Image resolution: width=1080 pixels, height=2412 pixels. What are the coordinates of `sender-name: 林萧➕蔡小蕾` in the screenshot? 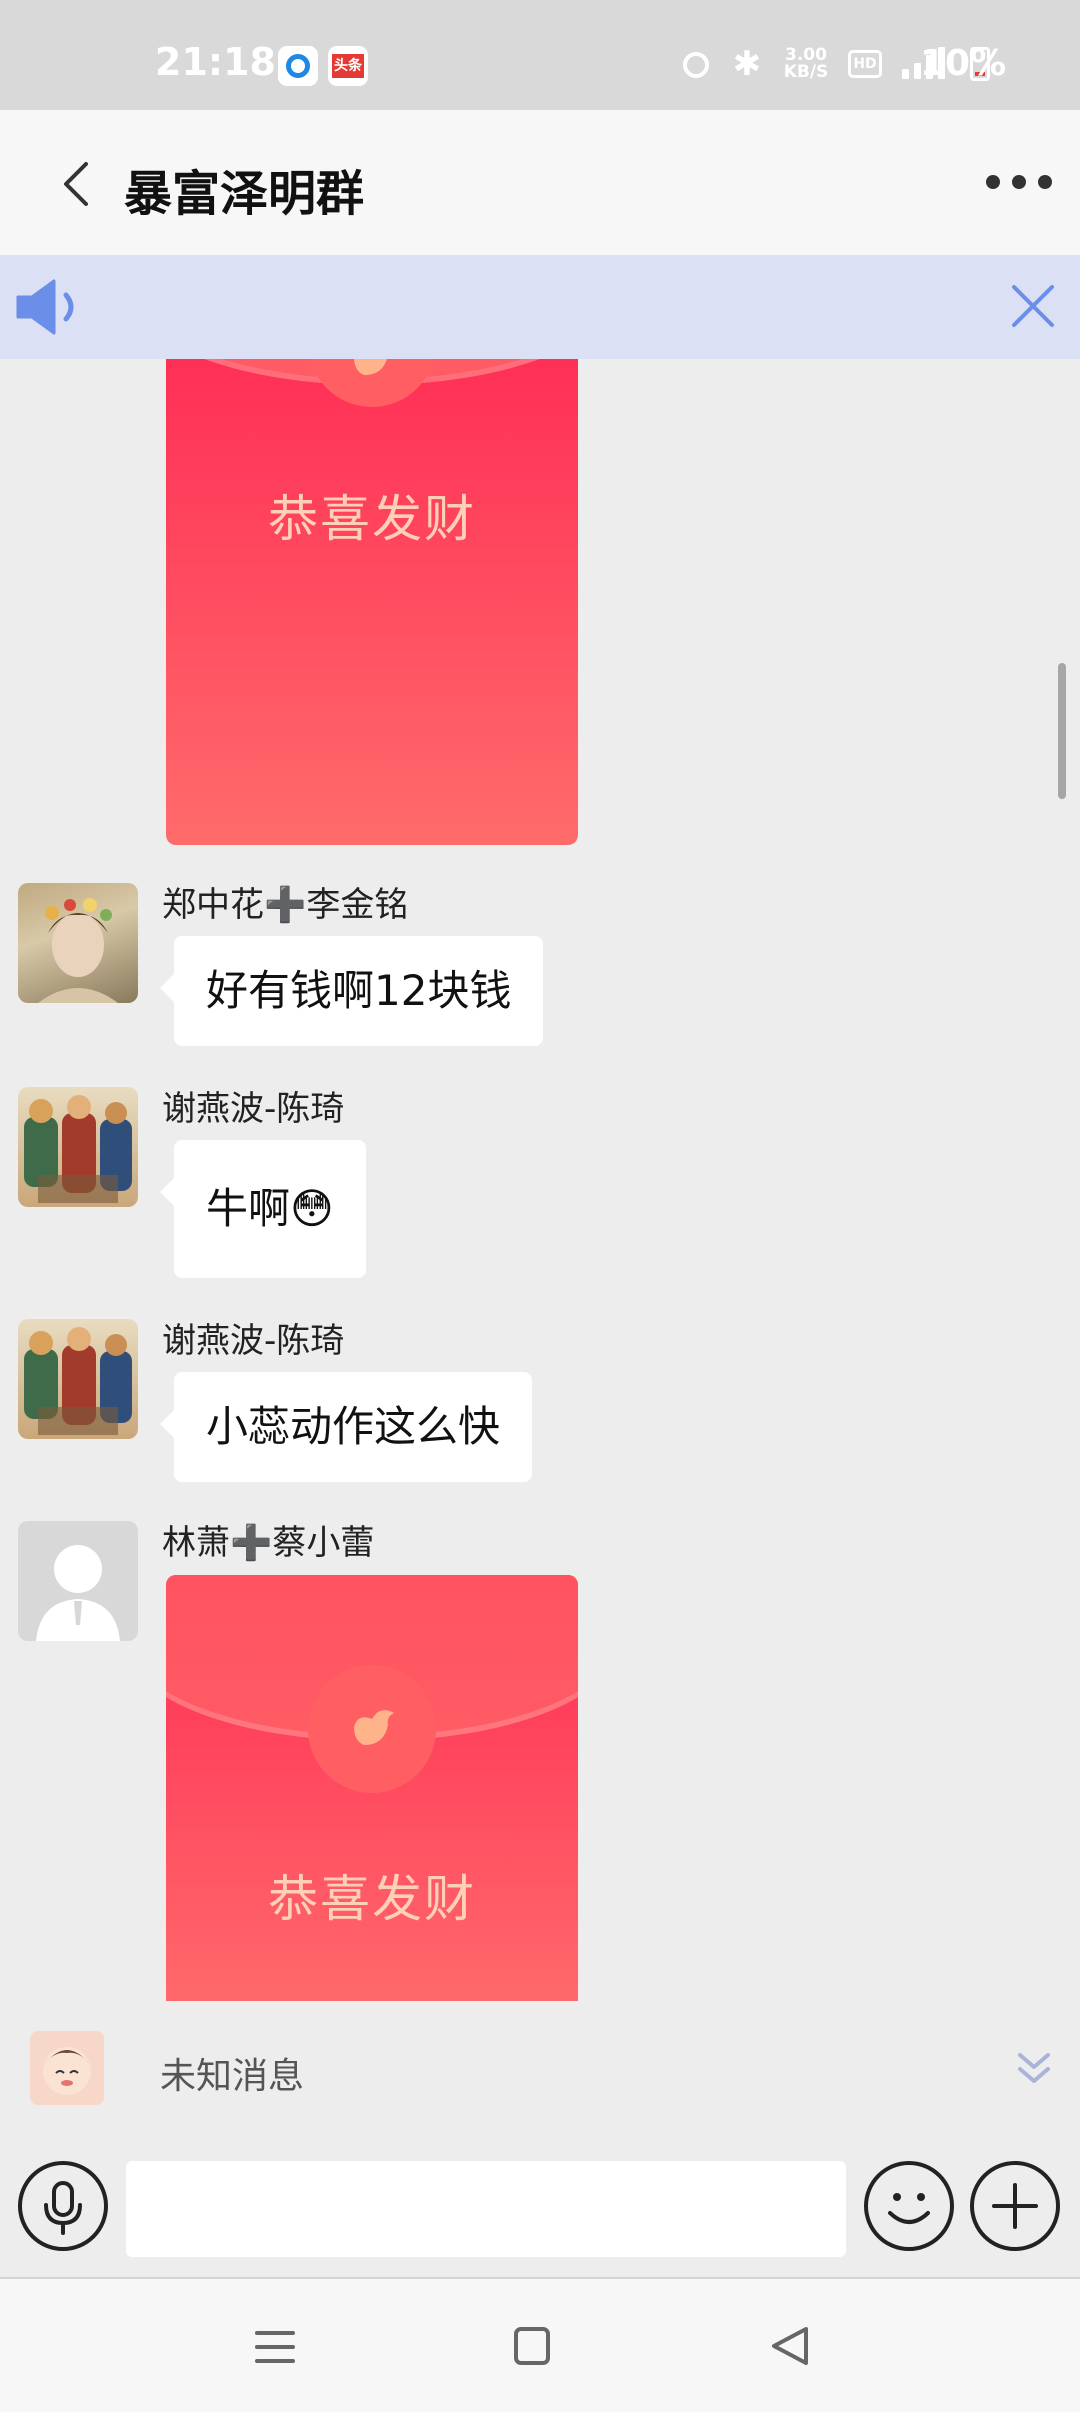 It's located at (268, 1543).